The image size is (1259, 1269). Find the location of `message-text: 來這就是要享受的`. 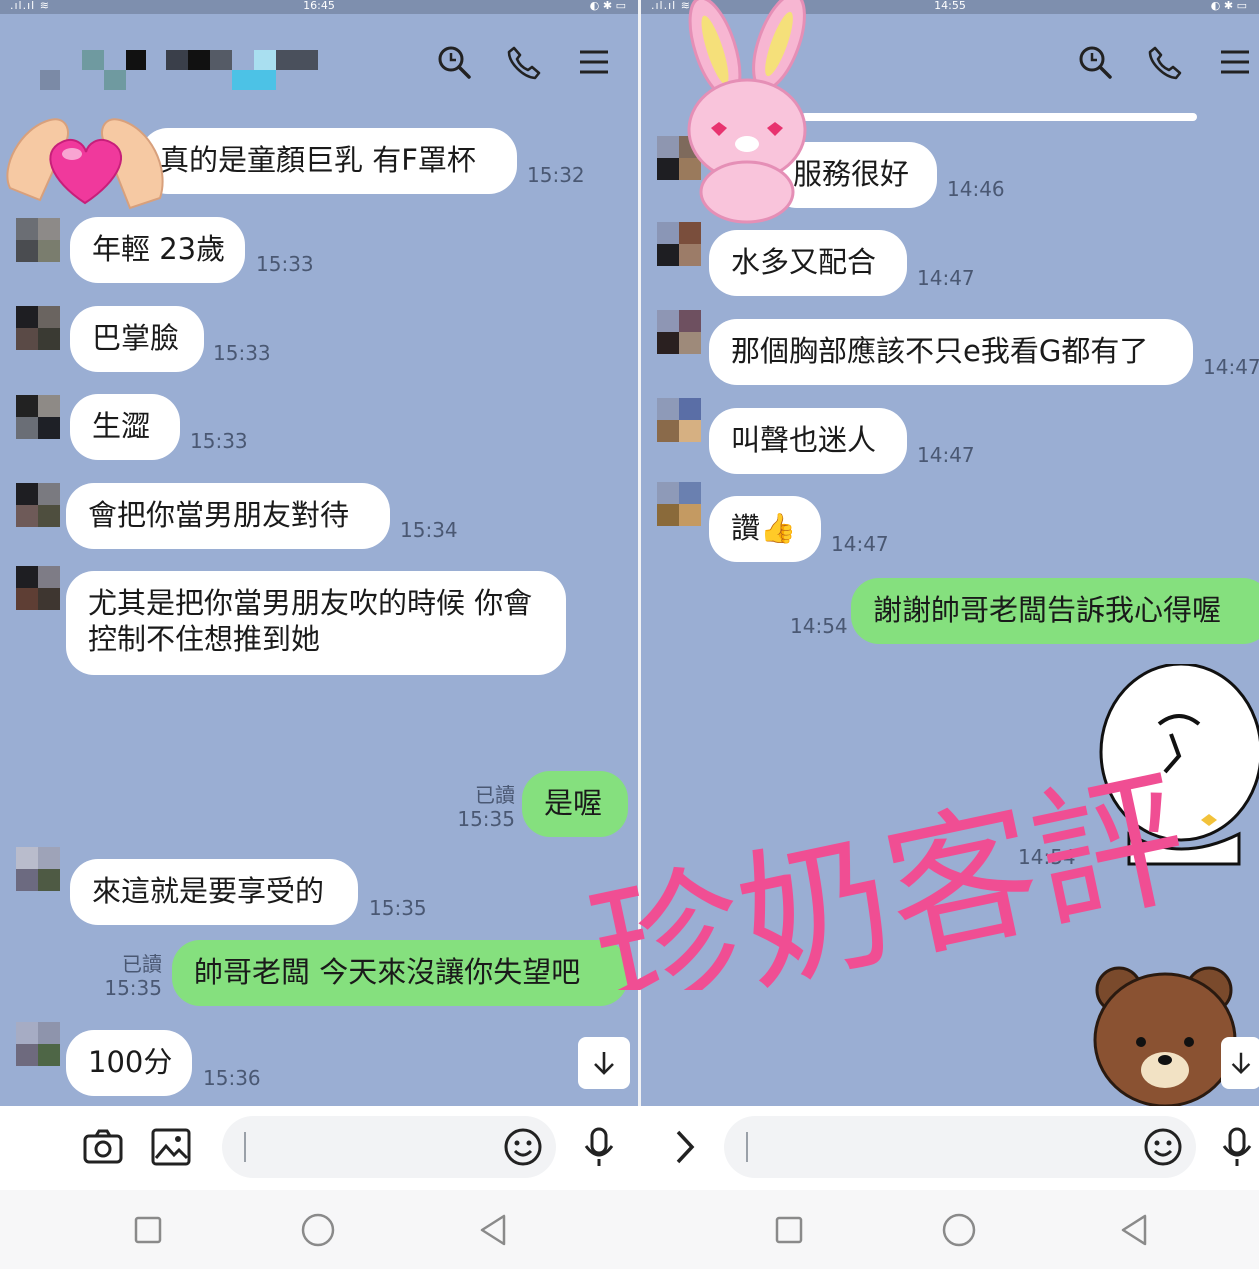

message-text: 來這就是要享受的 is located at coordinates (208, 891).